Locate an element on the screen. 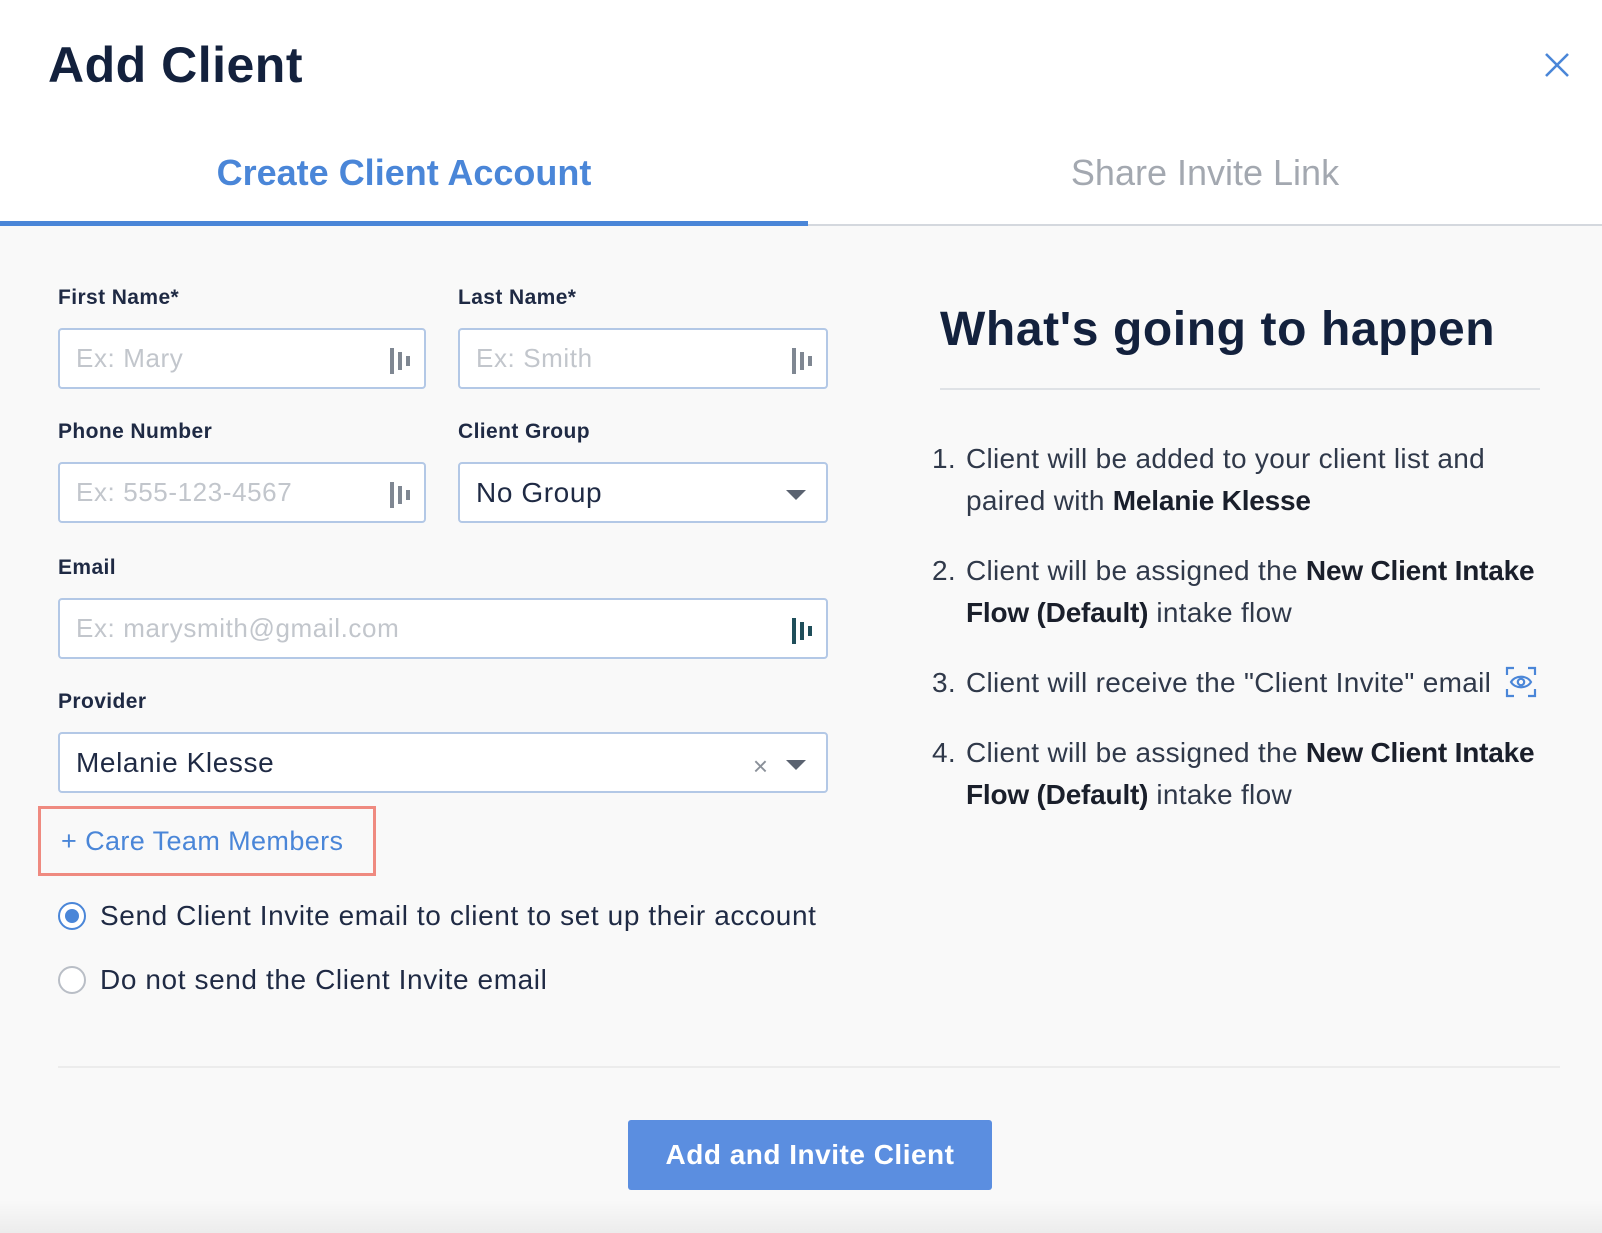 The height and width of the screenshot is (1233, 1602). provider-label: Provider is located at coordinates (102, 701).